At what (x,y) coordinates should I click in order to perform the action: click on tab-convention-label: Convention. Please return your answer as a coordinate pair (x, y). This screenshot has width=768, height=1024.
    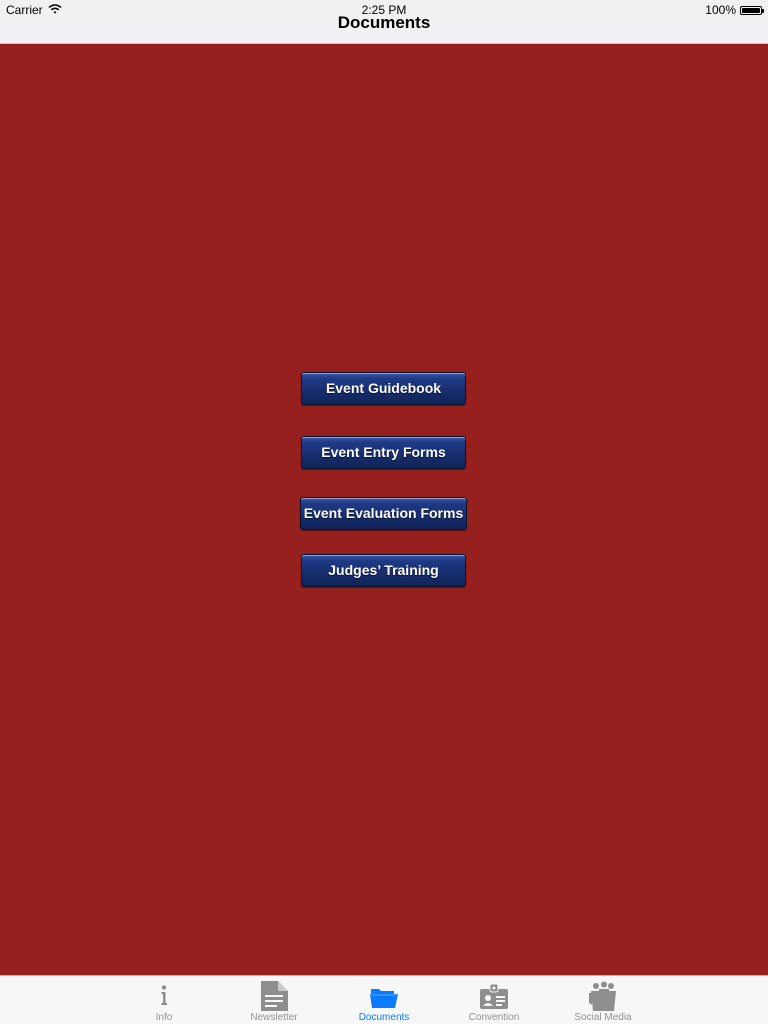
    Looking at the image, I should click on (494, 1017).